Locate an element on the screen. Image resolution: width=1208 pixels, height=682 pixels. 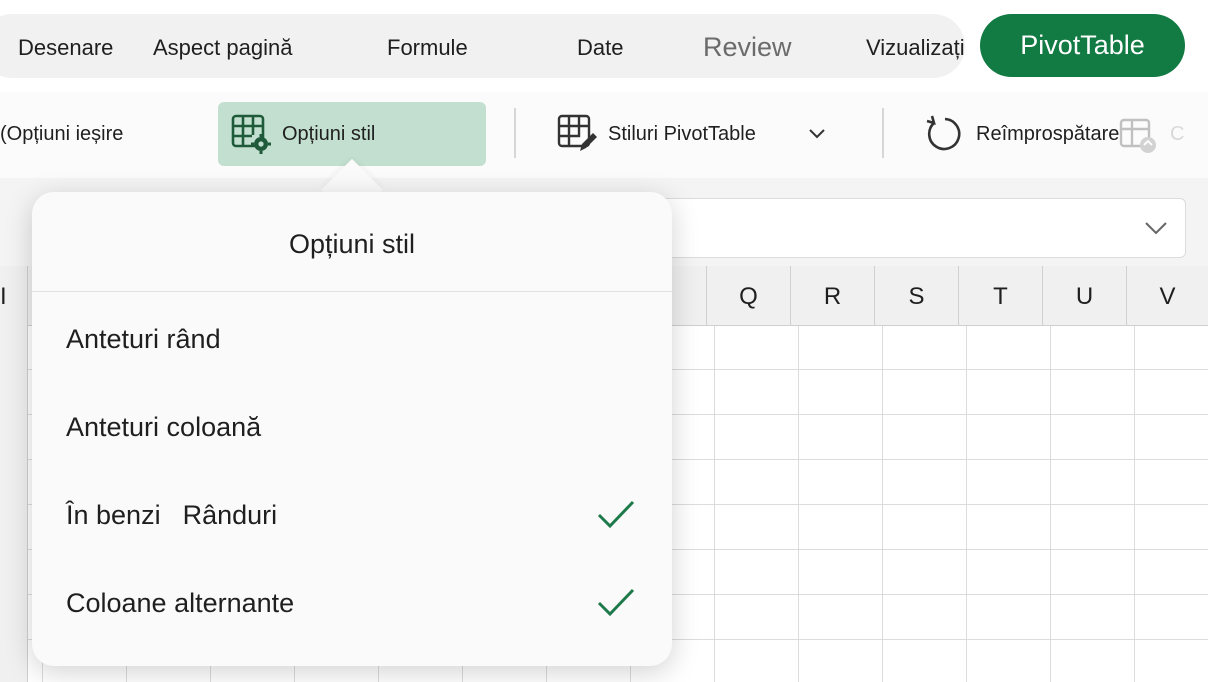
pivot-styles-button: Stiluri PivotTable is located at coordinates (692, 134).